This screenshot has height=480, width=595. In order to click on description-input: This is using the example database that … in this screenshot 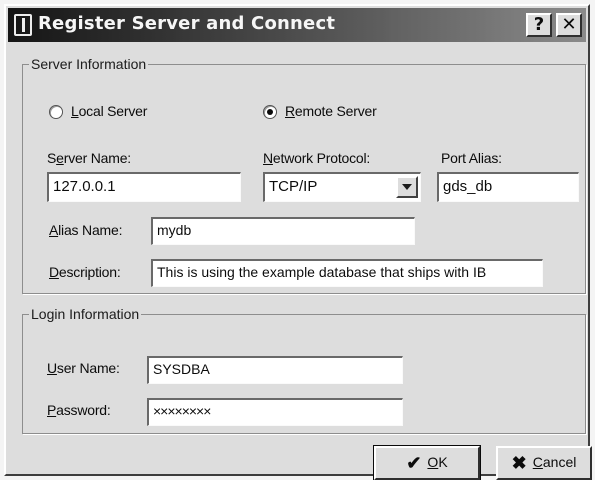, I will do `click(347, 273)`.